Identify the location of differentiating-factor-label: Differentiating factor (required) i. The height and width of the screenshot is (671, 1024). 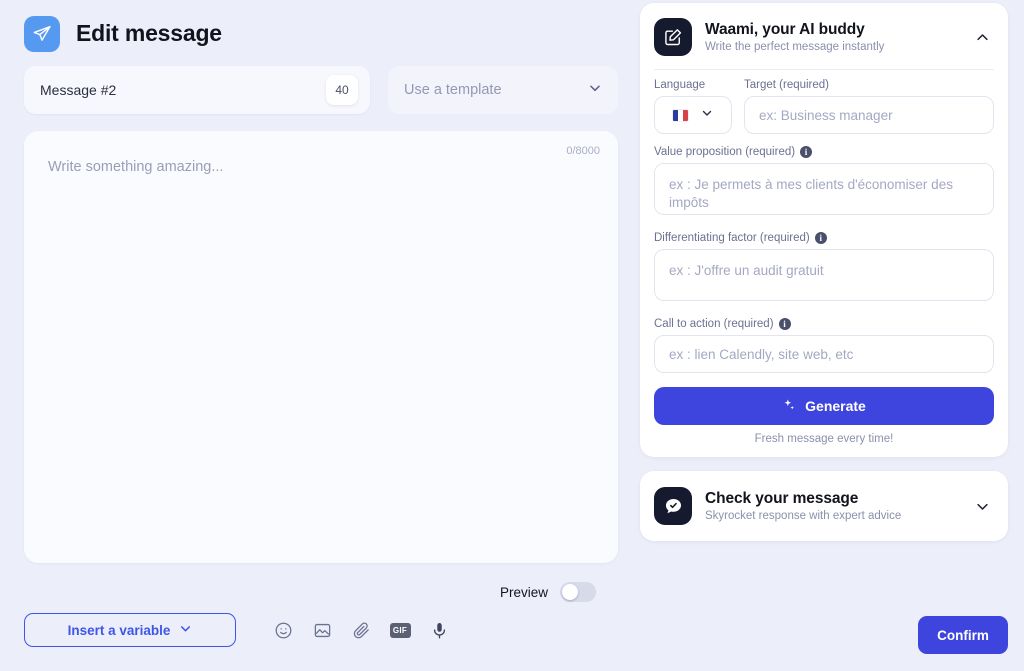
(824, 238).